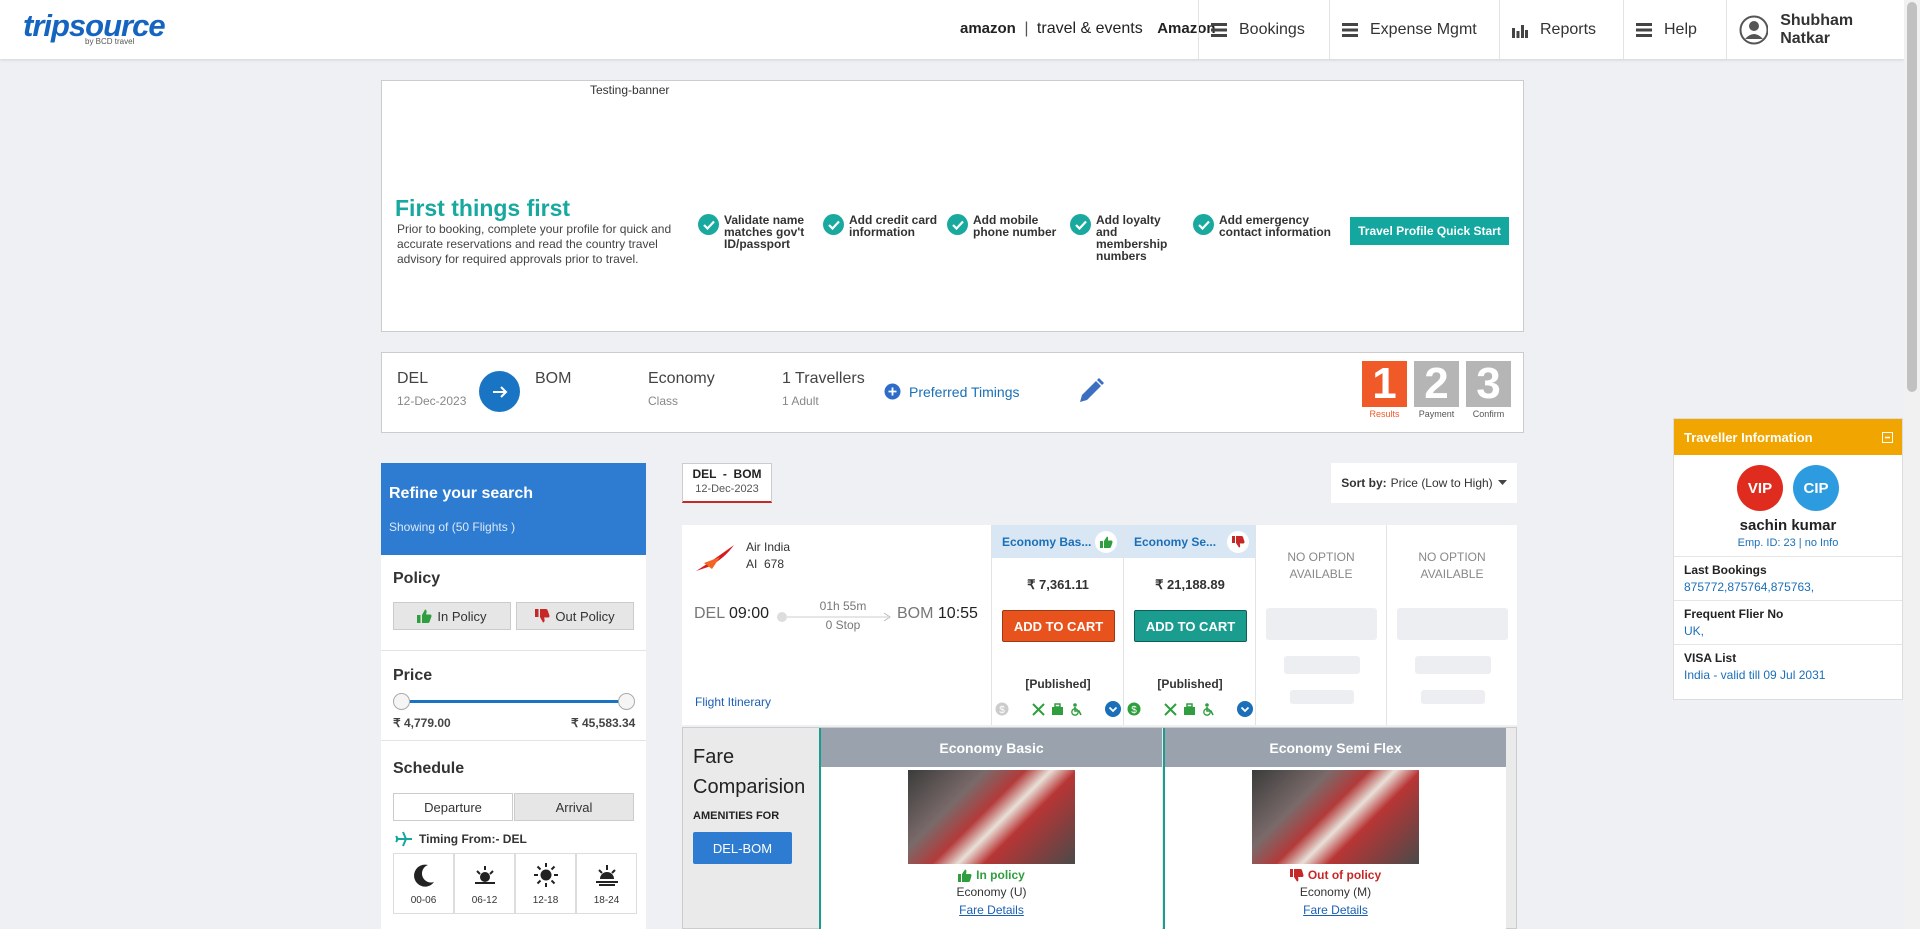  What do you see at coordinates (1887, 437) in the screenshot?
I see `collapse-icon` at bounding box center [1887, 437].